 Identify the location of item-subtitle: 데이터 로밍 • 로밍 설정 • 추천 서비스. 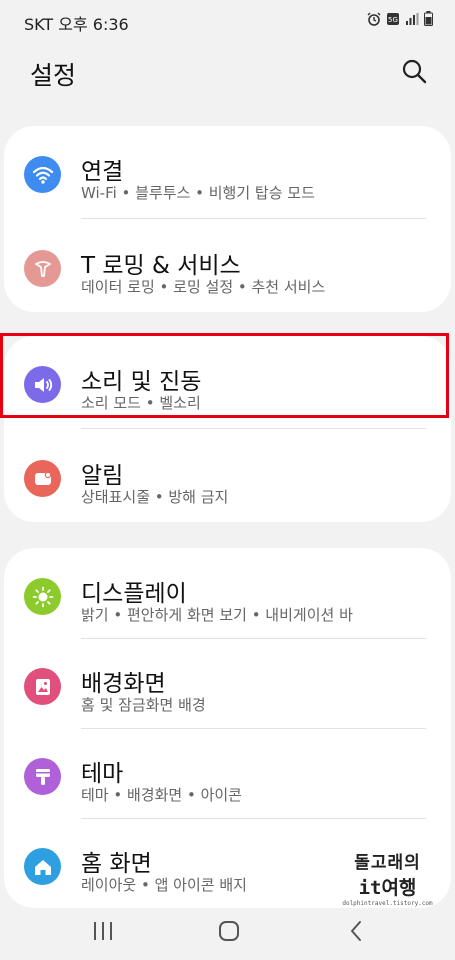
(203, 287).